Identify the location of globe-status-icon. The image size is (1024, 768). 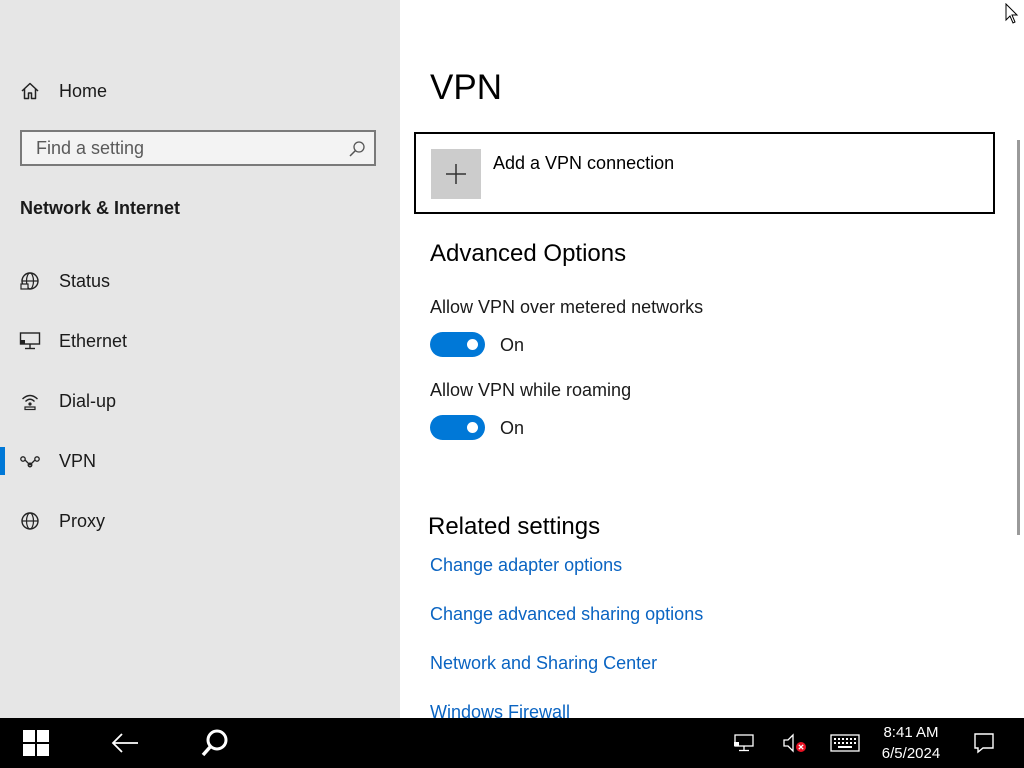
(30, 281).